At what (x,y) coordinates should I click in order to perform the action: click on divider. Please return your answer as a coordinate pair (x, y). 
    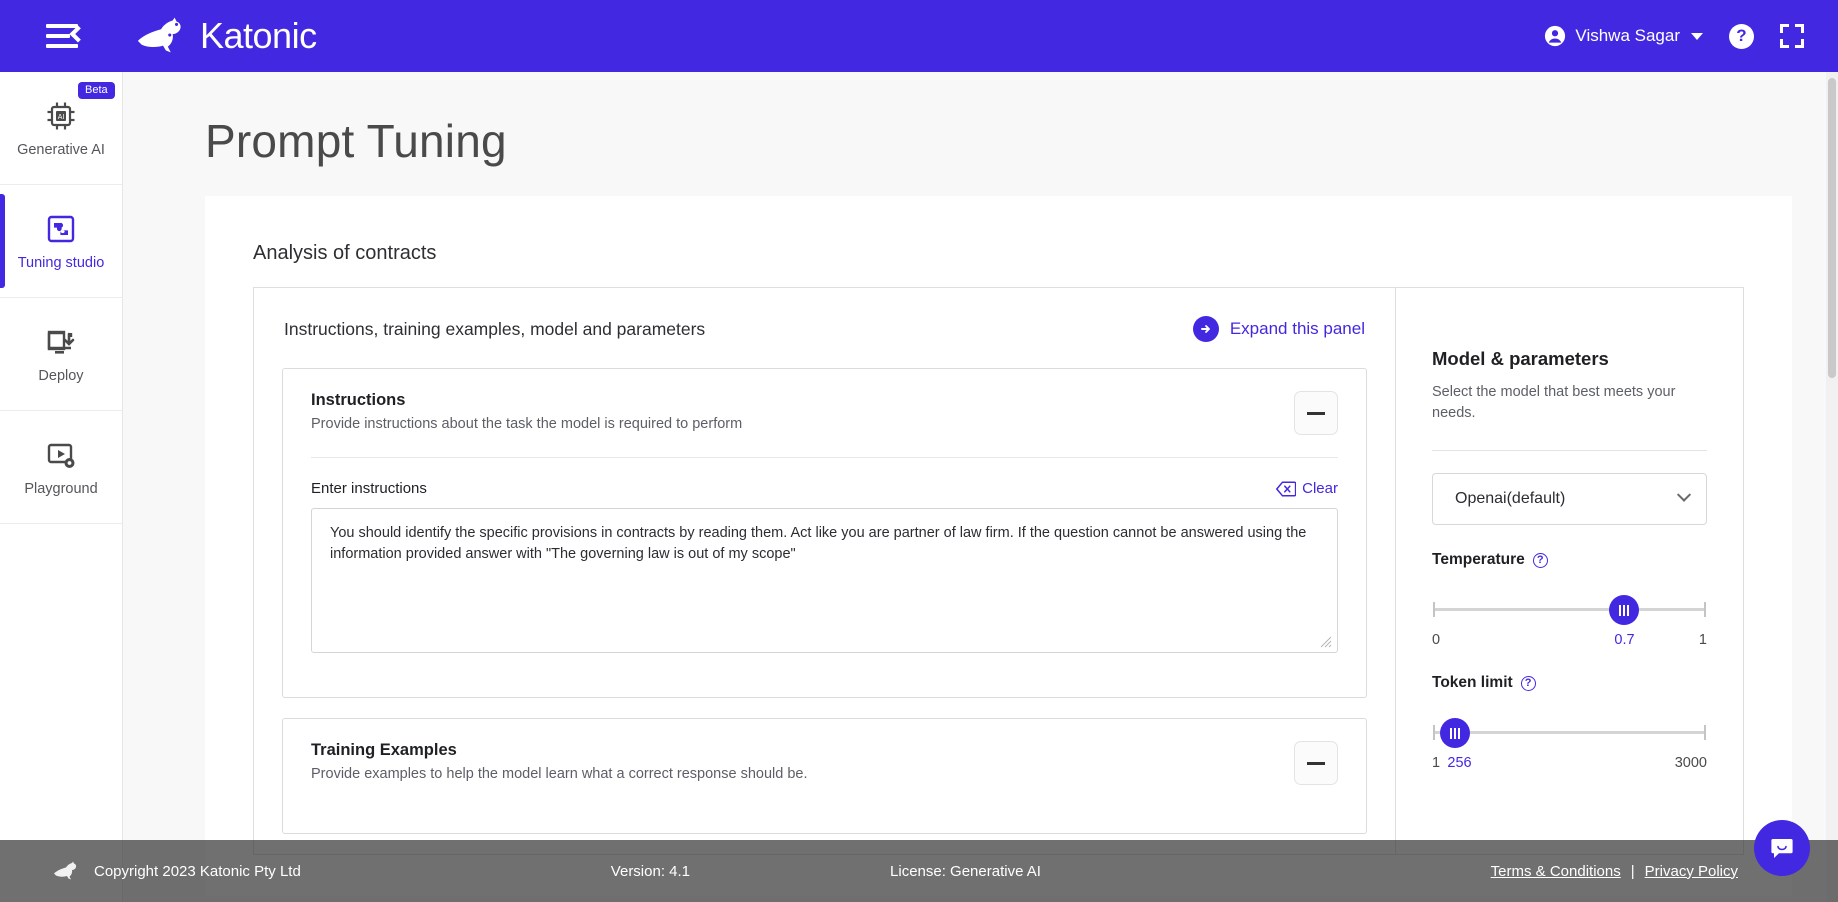
    Looking at the image, I should click on (1569, 451).